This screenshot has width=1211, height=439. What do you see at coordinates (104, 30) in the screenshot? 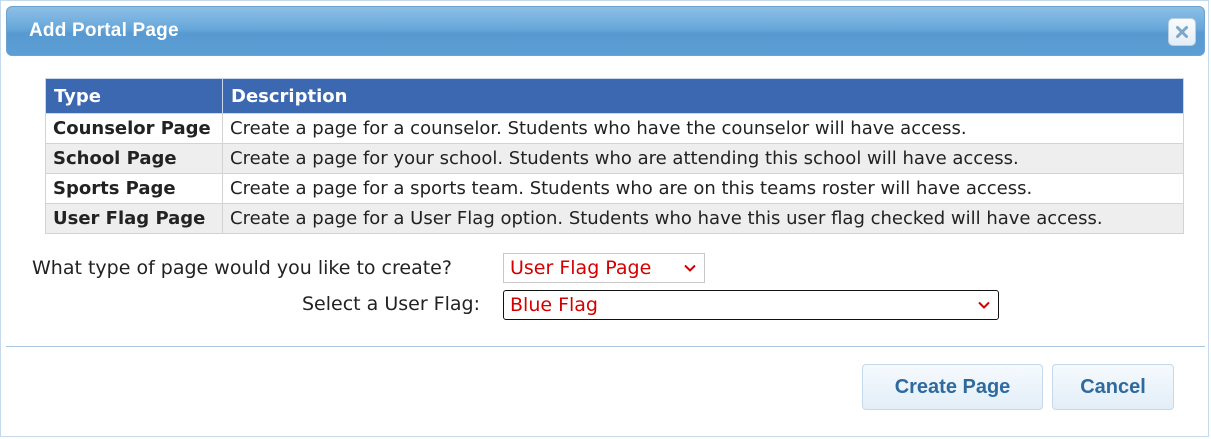
I see `dialog-title: Add Portal Page` at bounding box center [104, 30].